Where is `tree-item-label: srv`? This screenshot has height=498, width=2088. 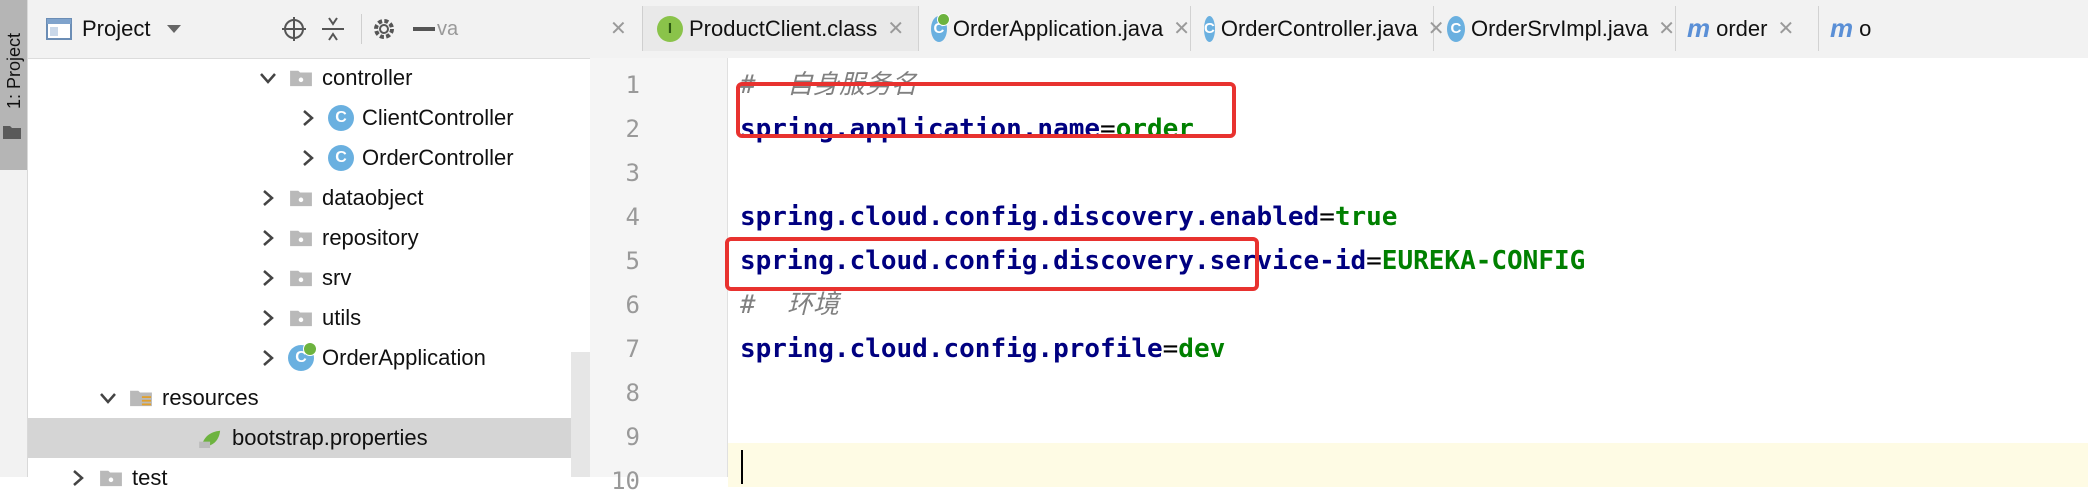
tree-item-label: srv is located at coordinates (337, 277).